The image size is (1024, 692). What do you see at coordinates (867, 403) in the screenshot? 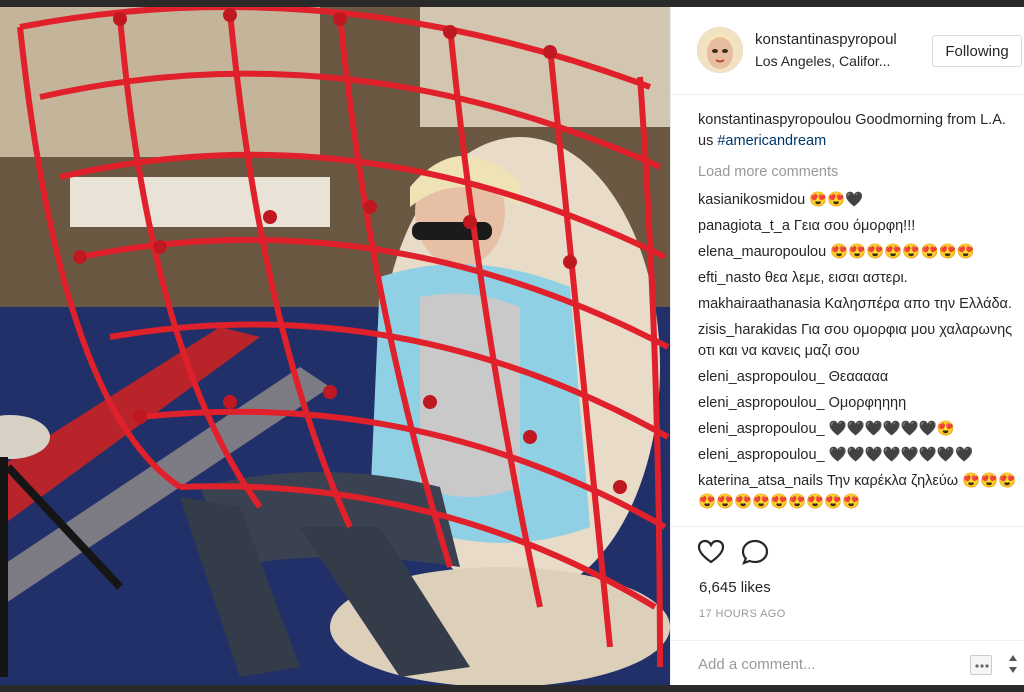
I see `comment-text: Ομορφηηηη` at bounding box center [867, 403].